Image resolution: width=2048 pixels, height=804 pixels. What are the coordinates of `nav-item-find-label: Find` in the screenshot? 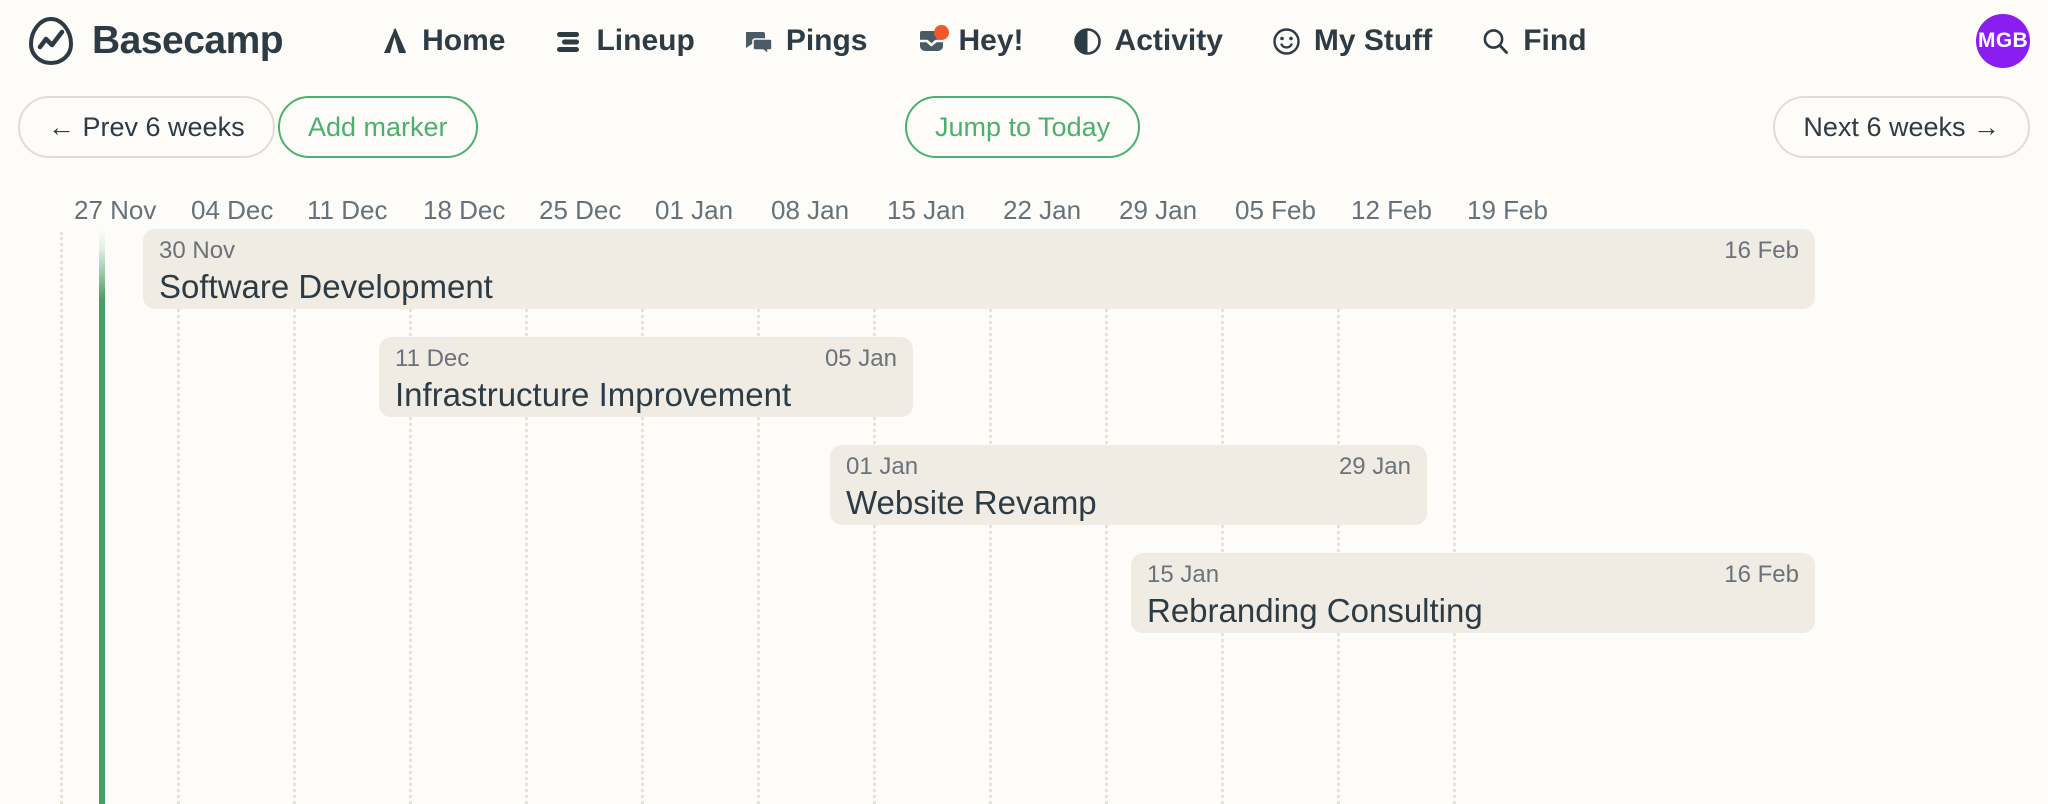 It's located at (1555, 40).